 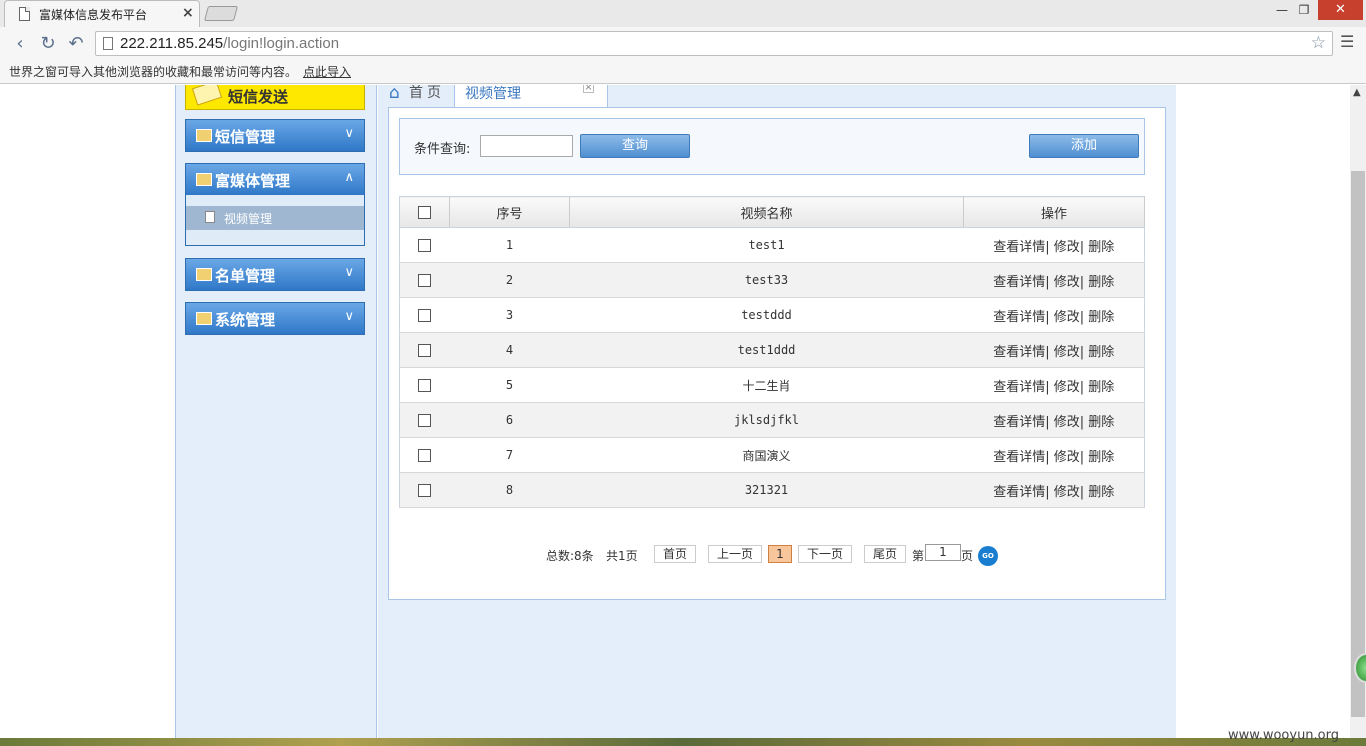 I want to click on row-no: 8, so click(x=509, y=490).